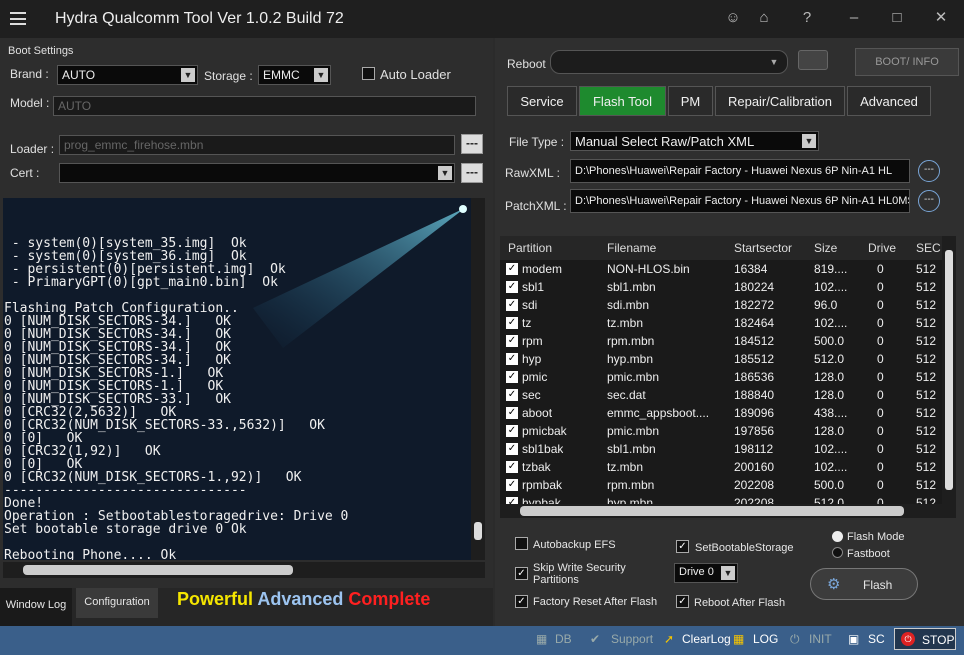 This screenshot has width=964, height=655. What do you see at coordinates (532, 341) in the screenshot?
I see `table-cell: rpm` at bounding box center [532, 341].